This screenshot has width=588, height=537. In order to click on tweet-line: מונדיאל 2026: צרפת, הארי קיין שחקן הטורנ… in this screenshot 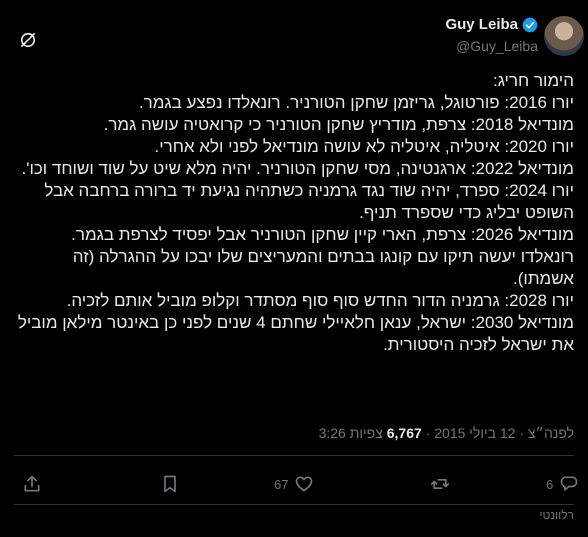, I will do `click(322, 256)`.